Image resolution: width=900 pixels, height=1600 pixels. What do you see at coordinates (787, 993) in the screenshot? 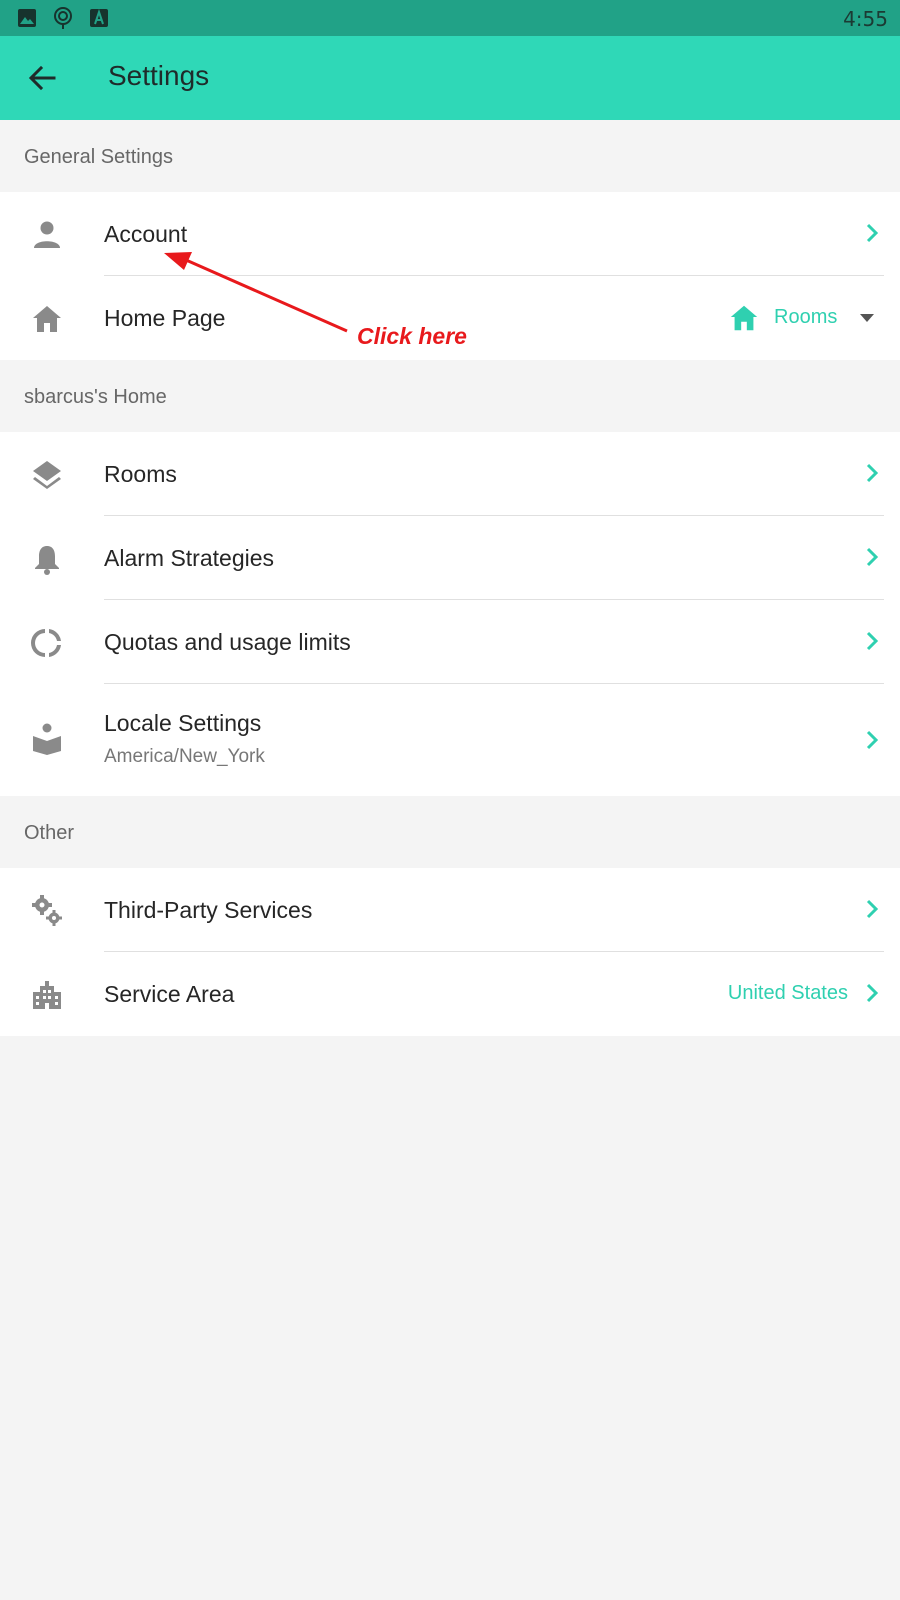
I see `service-area-value: United States` at bounding box center [787, 993].